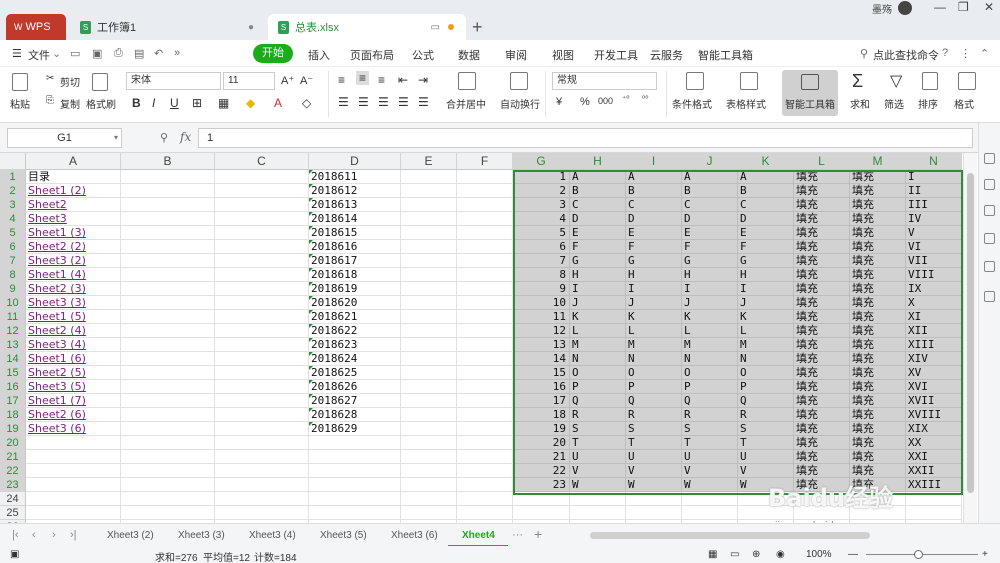 Image resolution: width=1000 pixels, height=563 pixels. What do you see at coordinates (54, 535) in the screenshot?
I see `next-sheet-icon: ›` at bounding box center [54, 535].